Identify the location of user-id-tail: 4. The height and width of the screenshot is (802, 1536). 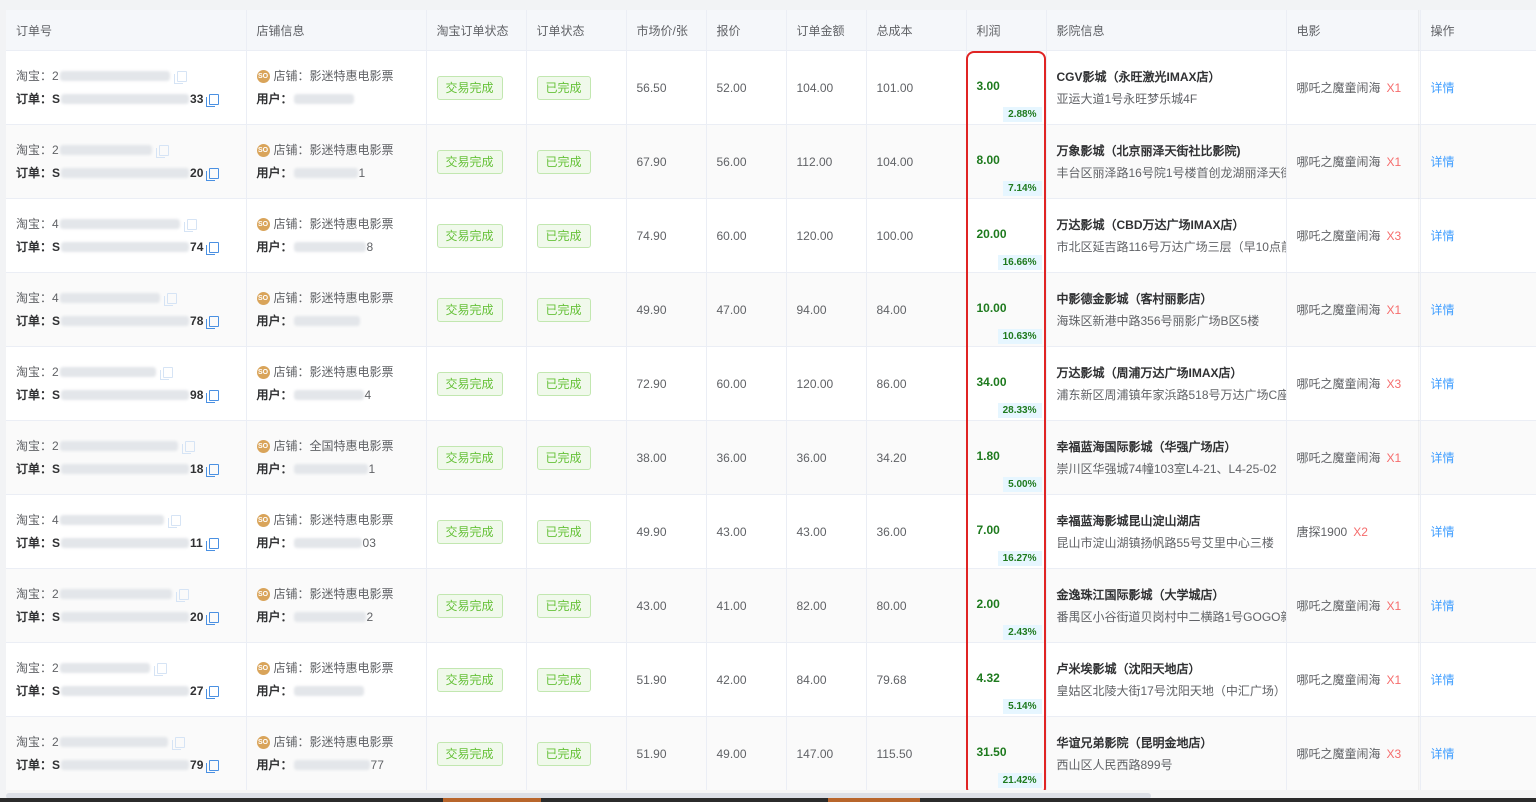
(368, 394).